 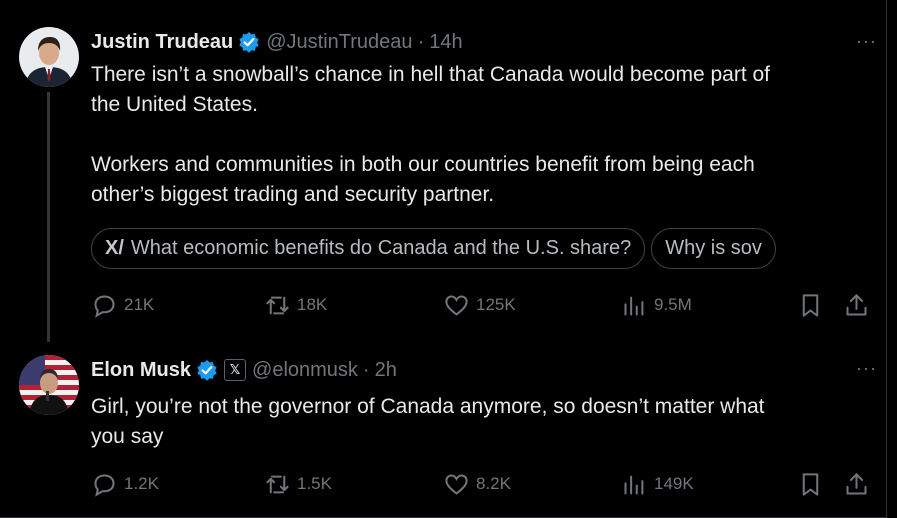 I want to click on reply-count: 21K, so click(x=139, y=304).